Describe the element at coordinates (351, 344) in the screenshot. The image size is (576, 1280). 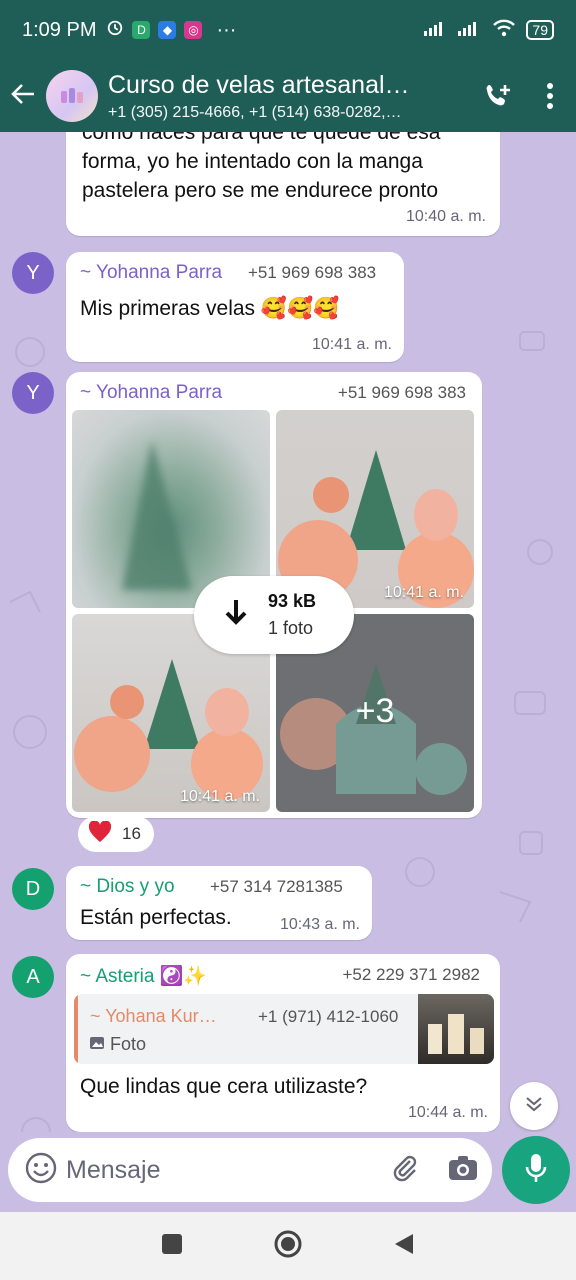
I see `message-timestamp: 10:41 a. m.` at that location.